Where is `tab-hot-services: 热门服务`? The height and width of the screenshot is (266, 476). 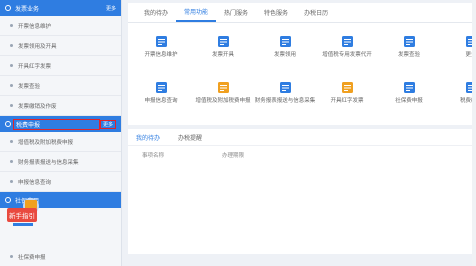
tab-hot-services: 热门服务 is located at coordinates (236, 12).